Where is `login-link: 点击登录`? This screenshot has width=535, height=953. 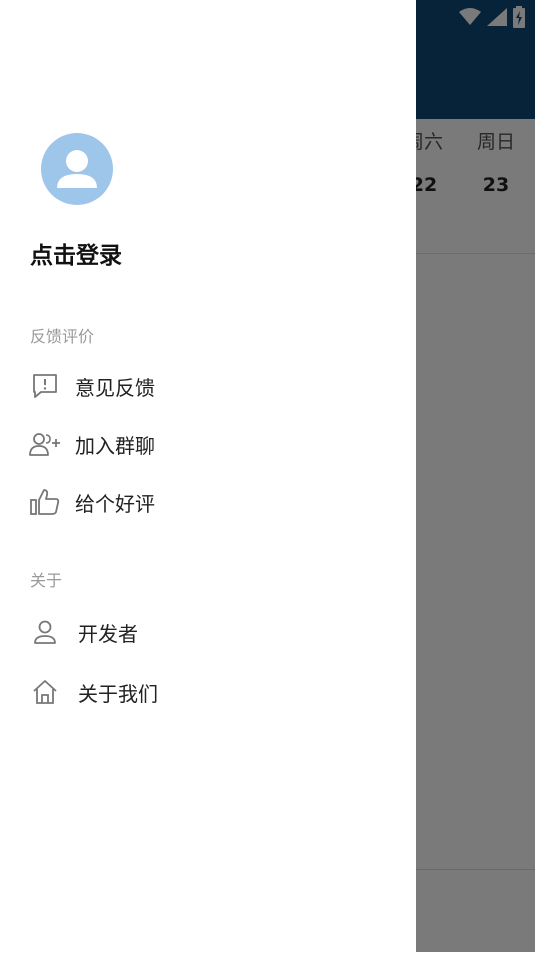
login-link: 点击登录 is located at coordinates (76, 253).